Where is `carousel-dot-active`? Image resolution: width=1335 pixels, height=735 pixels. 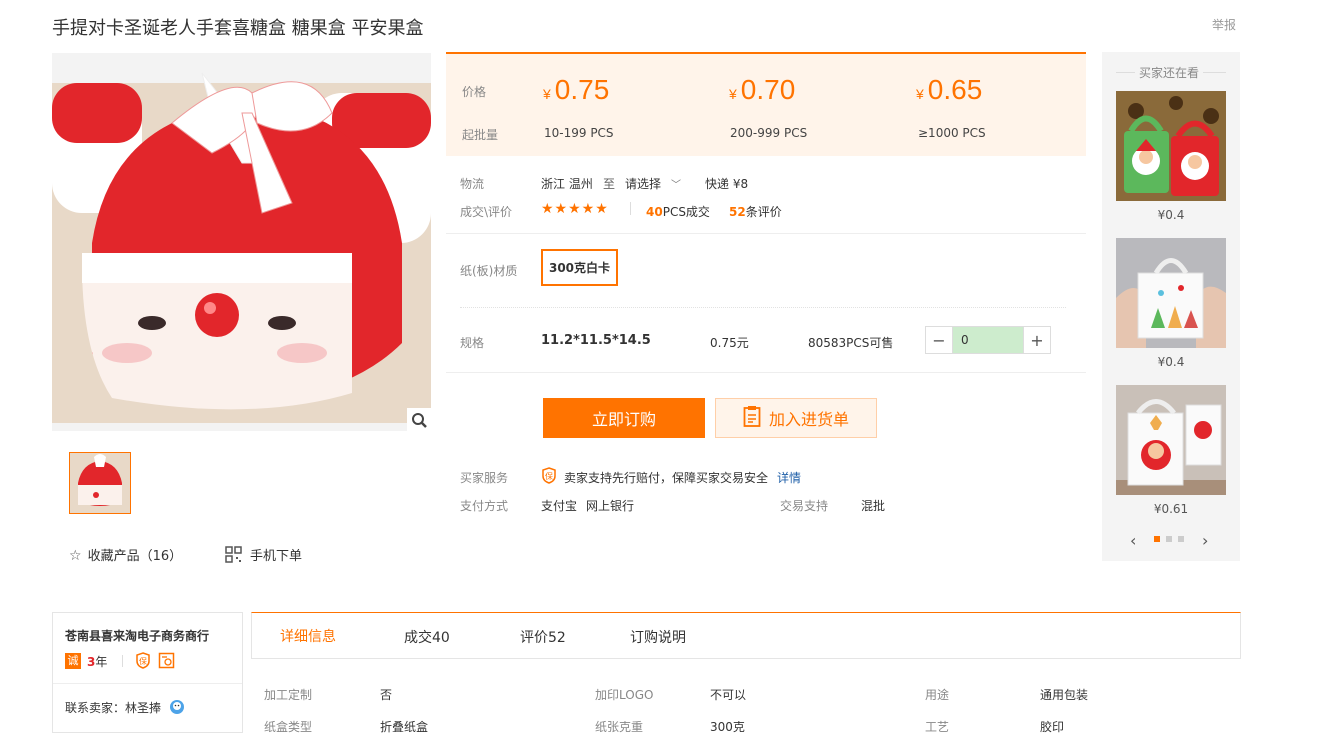 carousel-dot-active is located at coordinates (1157, 539).